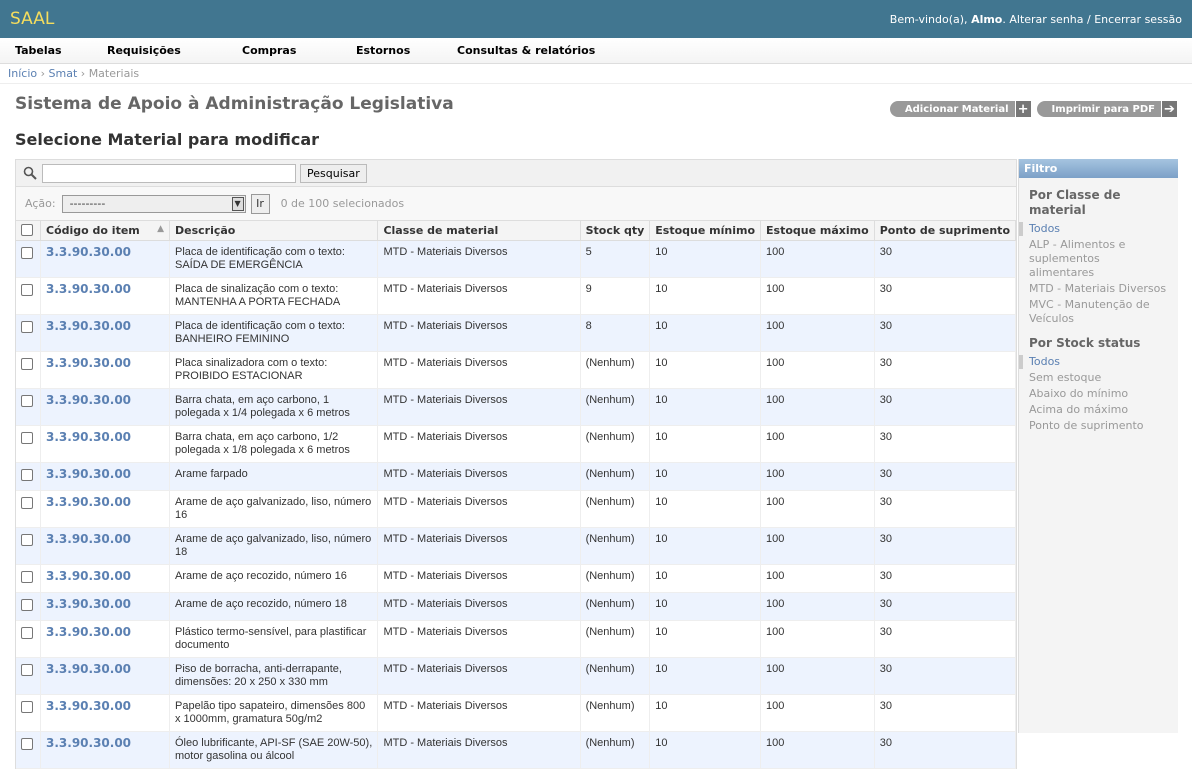  I want to click on col-header-code: Código do item ▲, so click(105, 231).